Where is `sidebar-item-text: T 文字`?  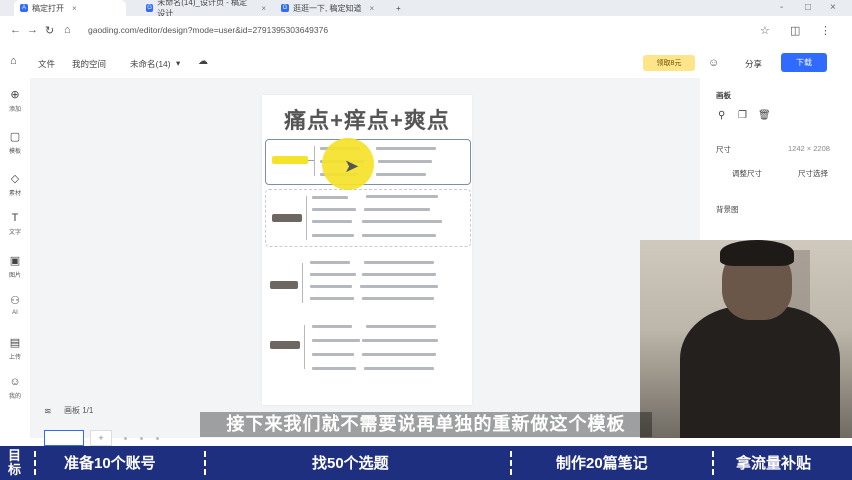 sidebar-item-text: T 文字 is located at coordinates (15, 224).